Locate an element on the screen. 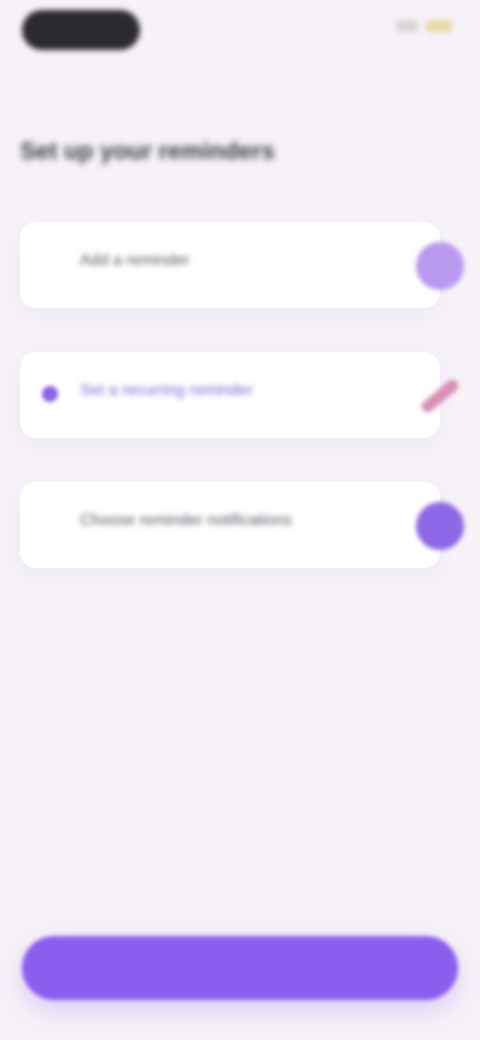 This screenshot has height=1040, width=480. option-label: Choose reminder notifications is located at coordinates (186, 520).